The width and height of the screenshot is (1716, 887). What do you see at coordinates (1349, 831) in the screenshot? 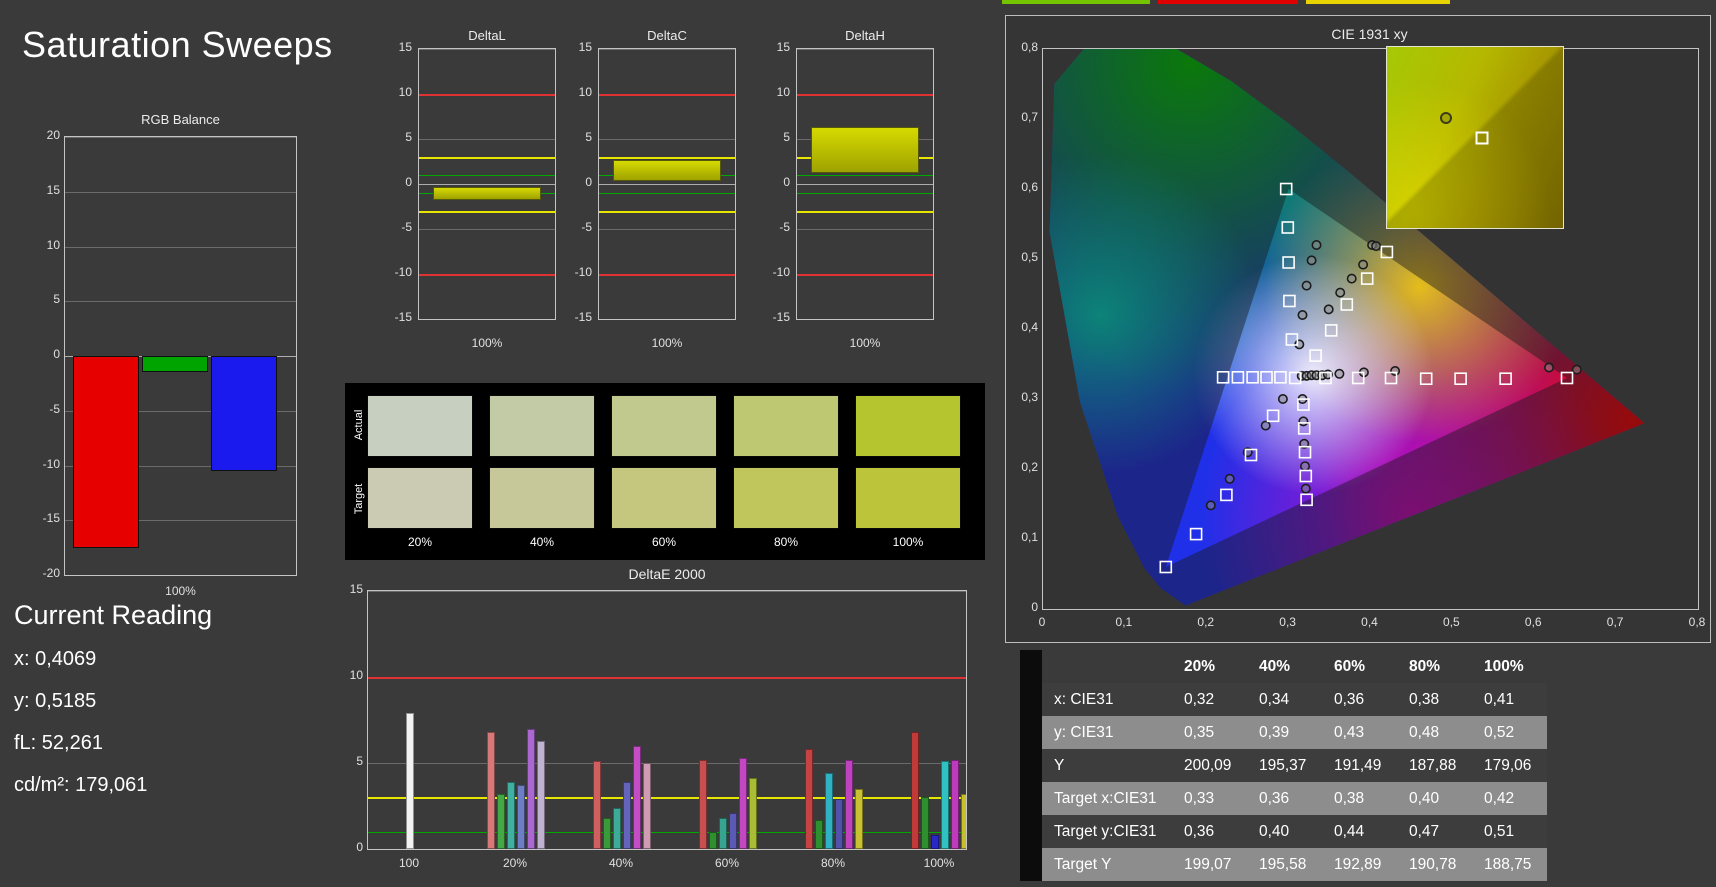
I see `table-cell: 0,44` at bounding box center [1349, 831].